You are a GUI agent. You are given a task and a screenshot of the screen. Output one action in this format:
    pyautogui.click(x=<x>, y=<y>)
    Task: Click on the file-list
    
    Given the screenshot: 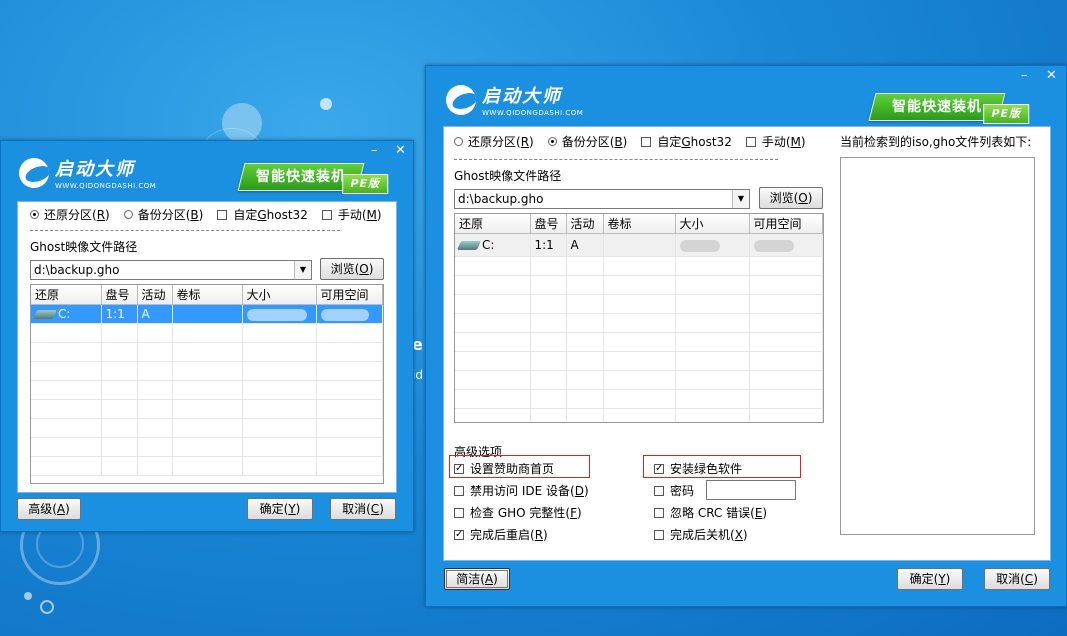 What is the action you would take?
    pyautogui.click(x=937, y=346)
    